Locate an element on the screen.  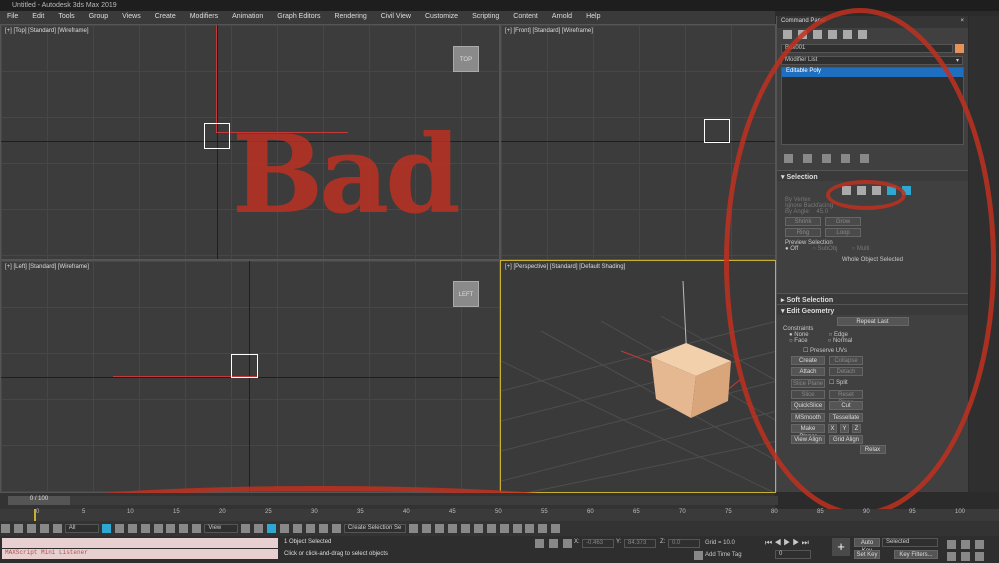
keyboard-shortcut-override-icon is located at coordinates (272, 528).